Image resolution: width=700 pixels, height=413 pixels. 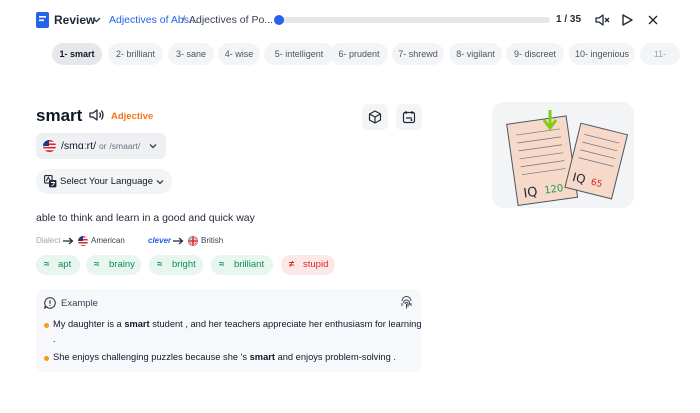 What do you see at coordinates (122, 264) in the screenshot?
I see `synonym-label: brainy` at bounding box center [122, 264].